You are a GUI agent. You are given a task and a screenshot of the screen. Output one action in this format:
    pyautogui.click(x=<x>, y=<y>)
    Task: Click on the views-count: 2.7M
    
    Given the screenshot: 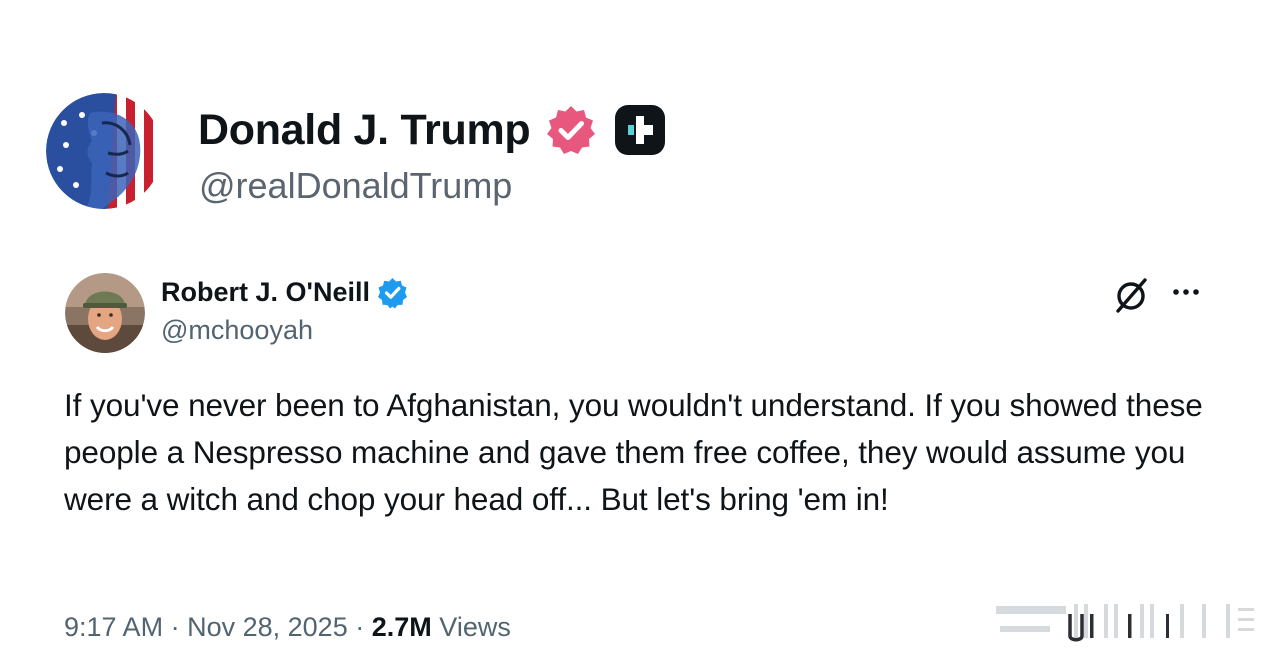 What is the action you would take?
    pyautogui.click(x=401, y=627)
    